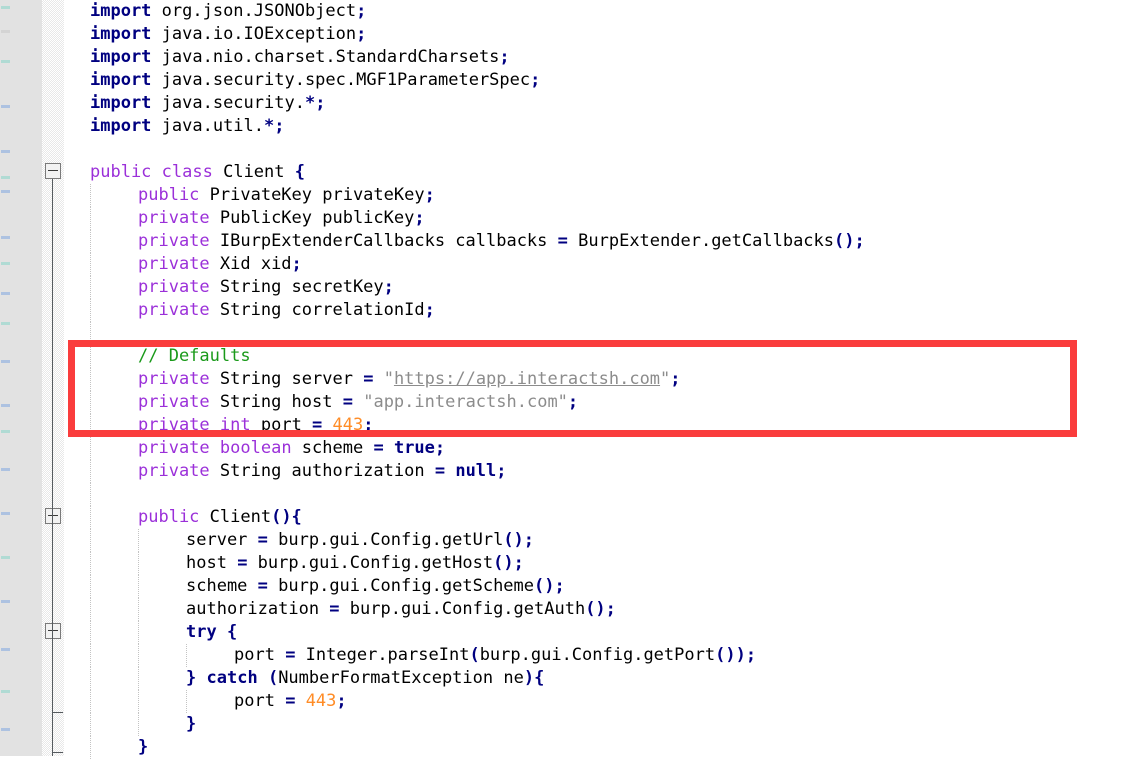 The height and width of the screenshot is (759, 1142). What do you see at coordinates (603, 195) in the screenshot?
I see `code-line: public PrivateKey privateKey;` at bounding box center [603, 195].